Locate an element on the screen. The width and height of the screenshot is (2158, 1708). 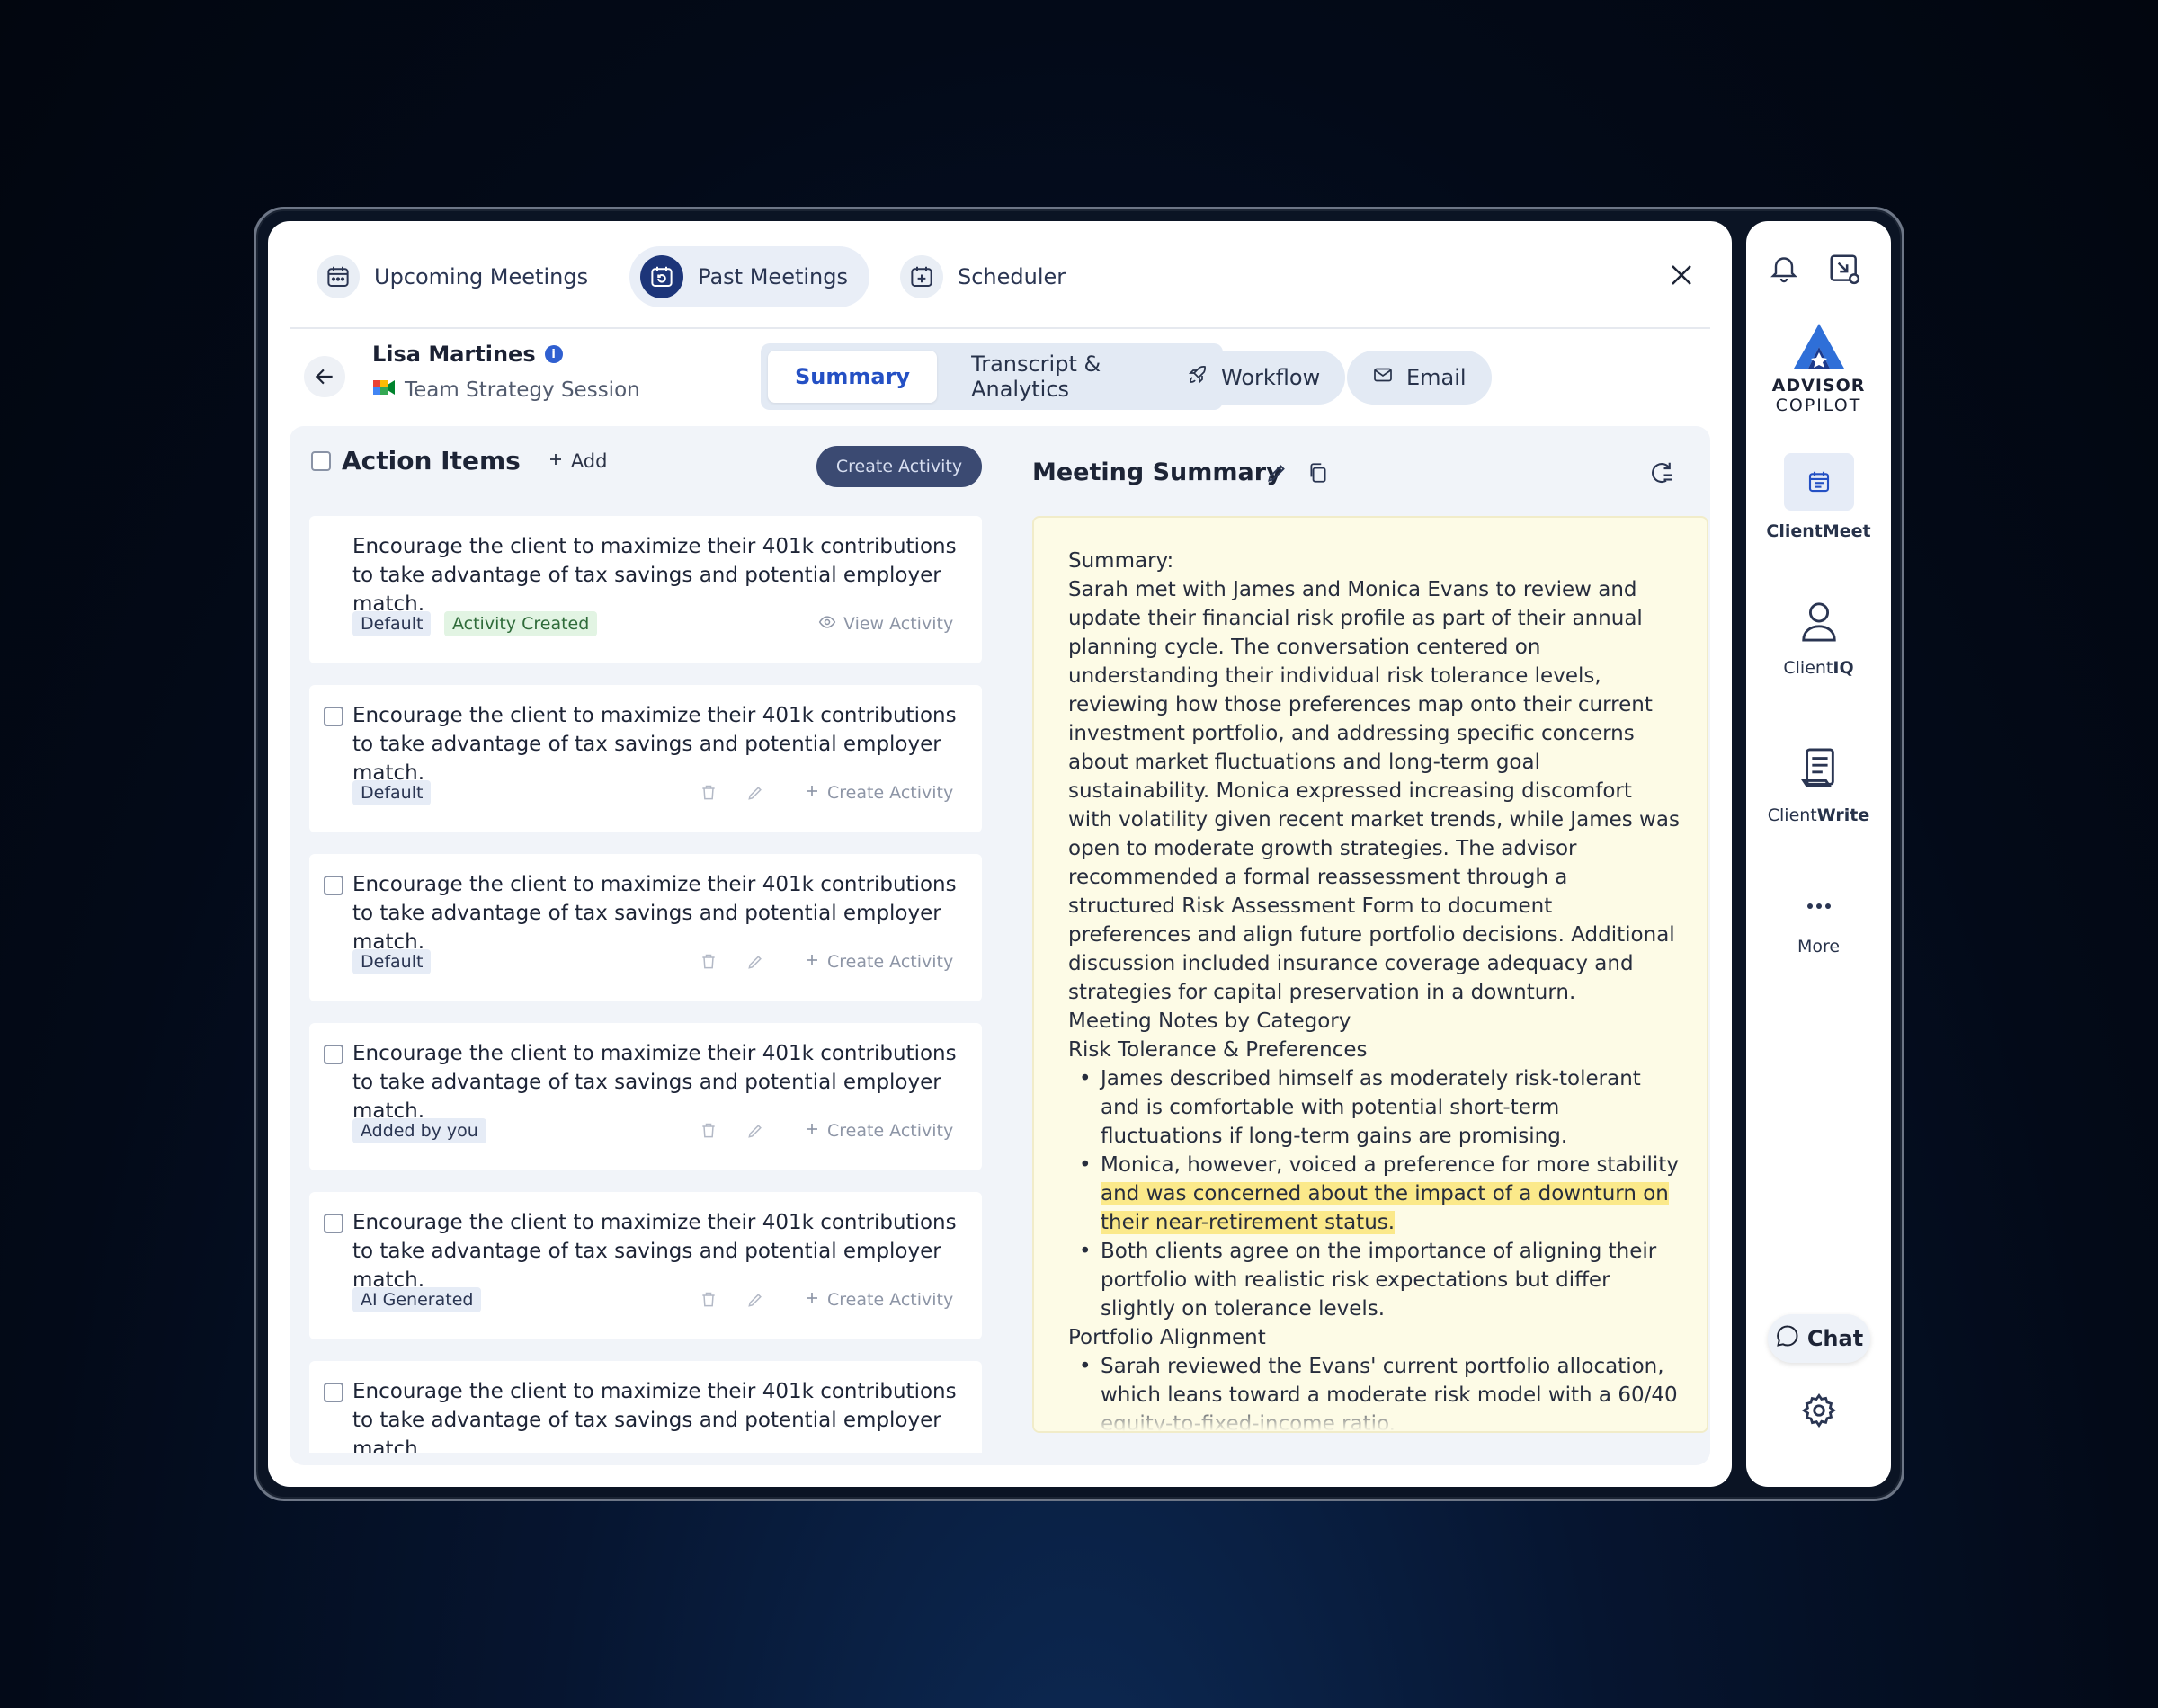
tab-scheduler: Scheduler is located at coordinates (988, 276).